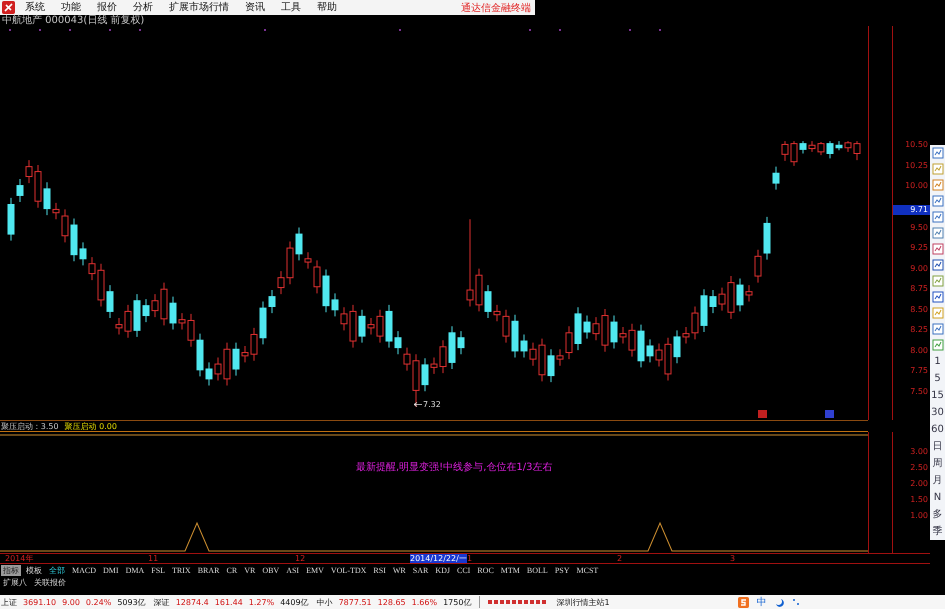 This screenshot has height=609, width=945. What do you see at coordinates (153, 558) in the screenshot?
I see `date-axis-label: 11` at bounding box center [153, 558].